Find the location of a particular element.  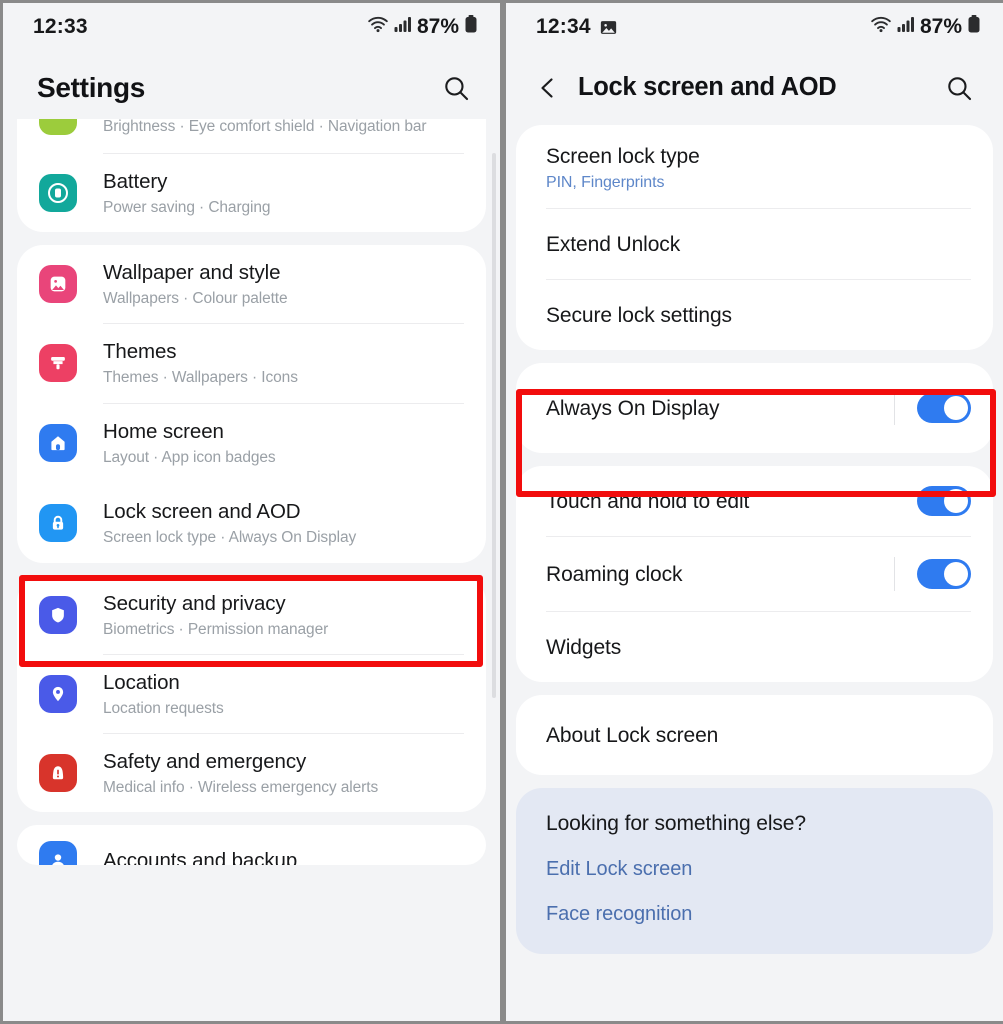

row-roaming-clock: Roaming clock is located at coordinates (754, 574).